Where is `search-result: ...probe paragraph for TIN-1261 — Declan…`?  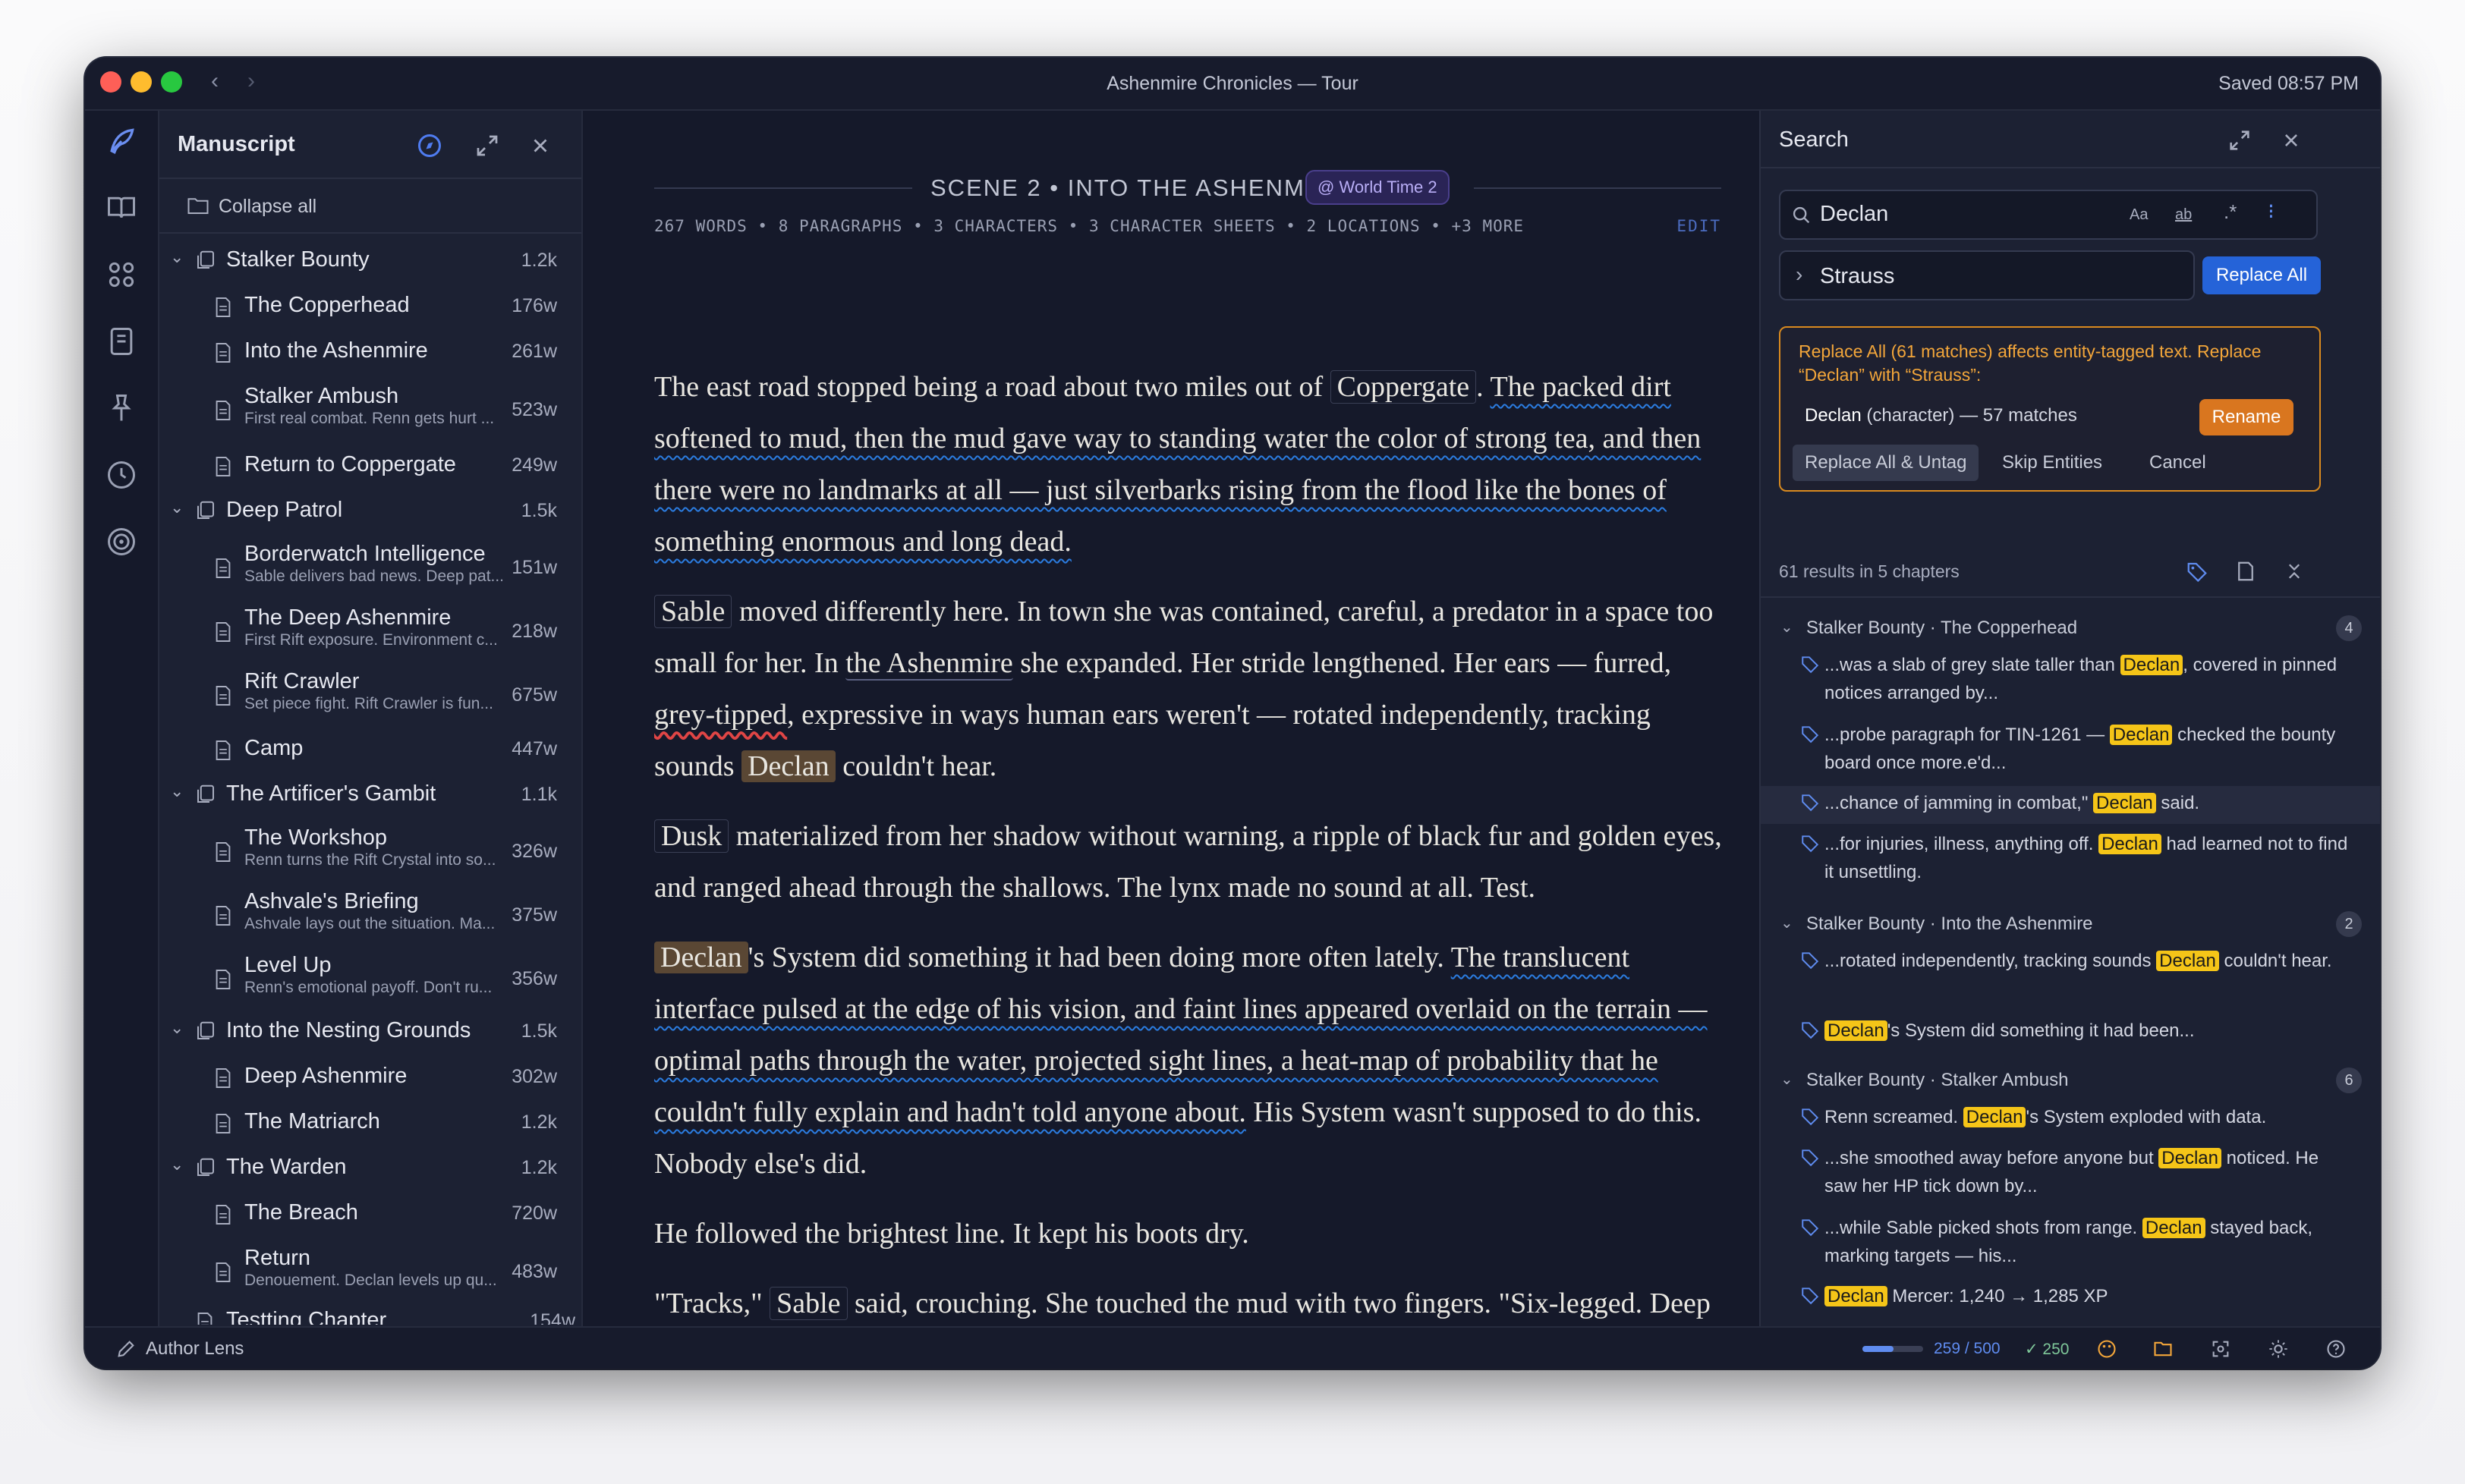
search-result: ...probe paragraph for TIN-1261 — Declan… is located at coordinates (2070, 751).